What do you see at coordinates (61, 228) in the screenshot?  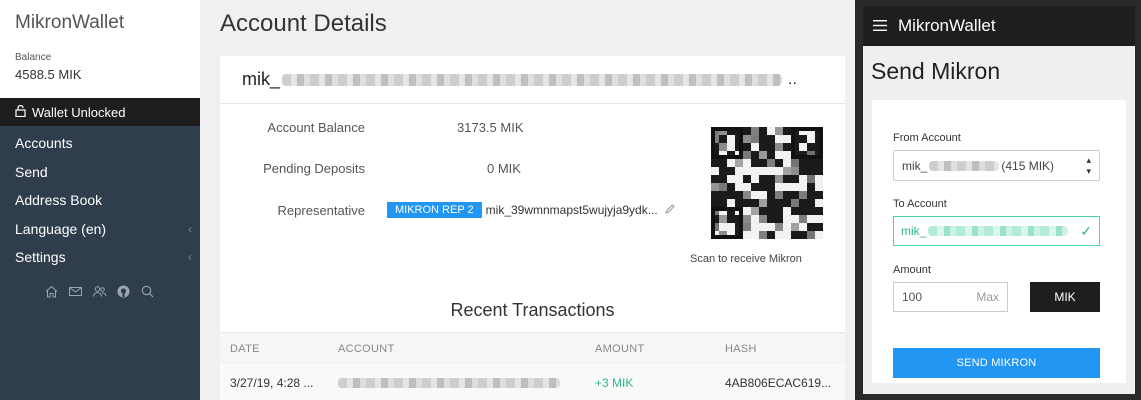 I see `sidebar-item-label: Language (en)` at bounding box center [61, 228].